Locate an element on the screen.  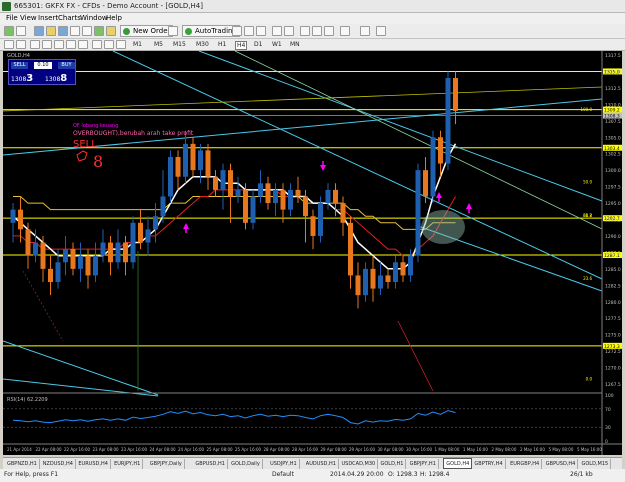
periods-icon is located at coordinates (365, 31).